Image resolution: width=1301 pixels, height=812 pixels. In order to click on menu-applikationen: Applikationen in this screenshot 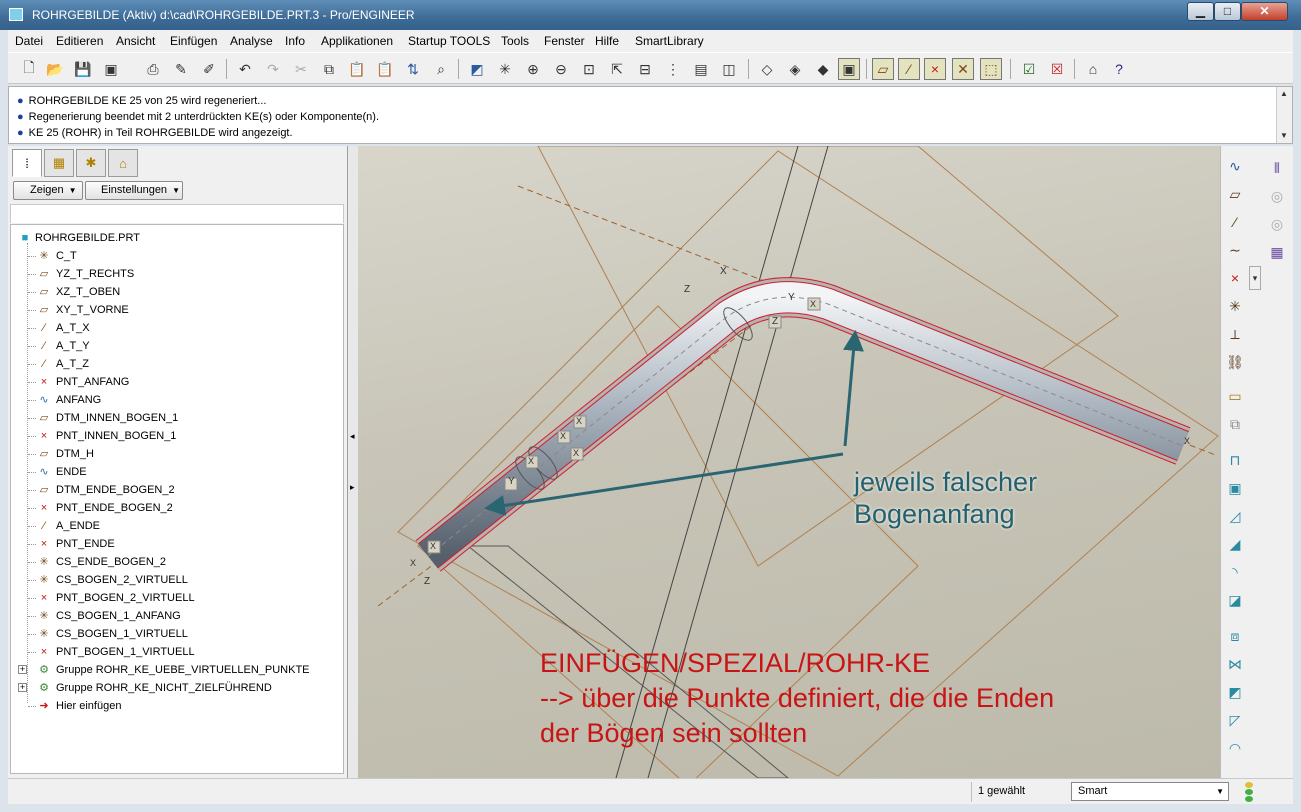, I will do `click(357, 41)`.